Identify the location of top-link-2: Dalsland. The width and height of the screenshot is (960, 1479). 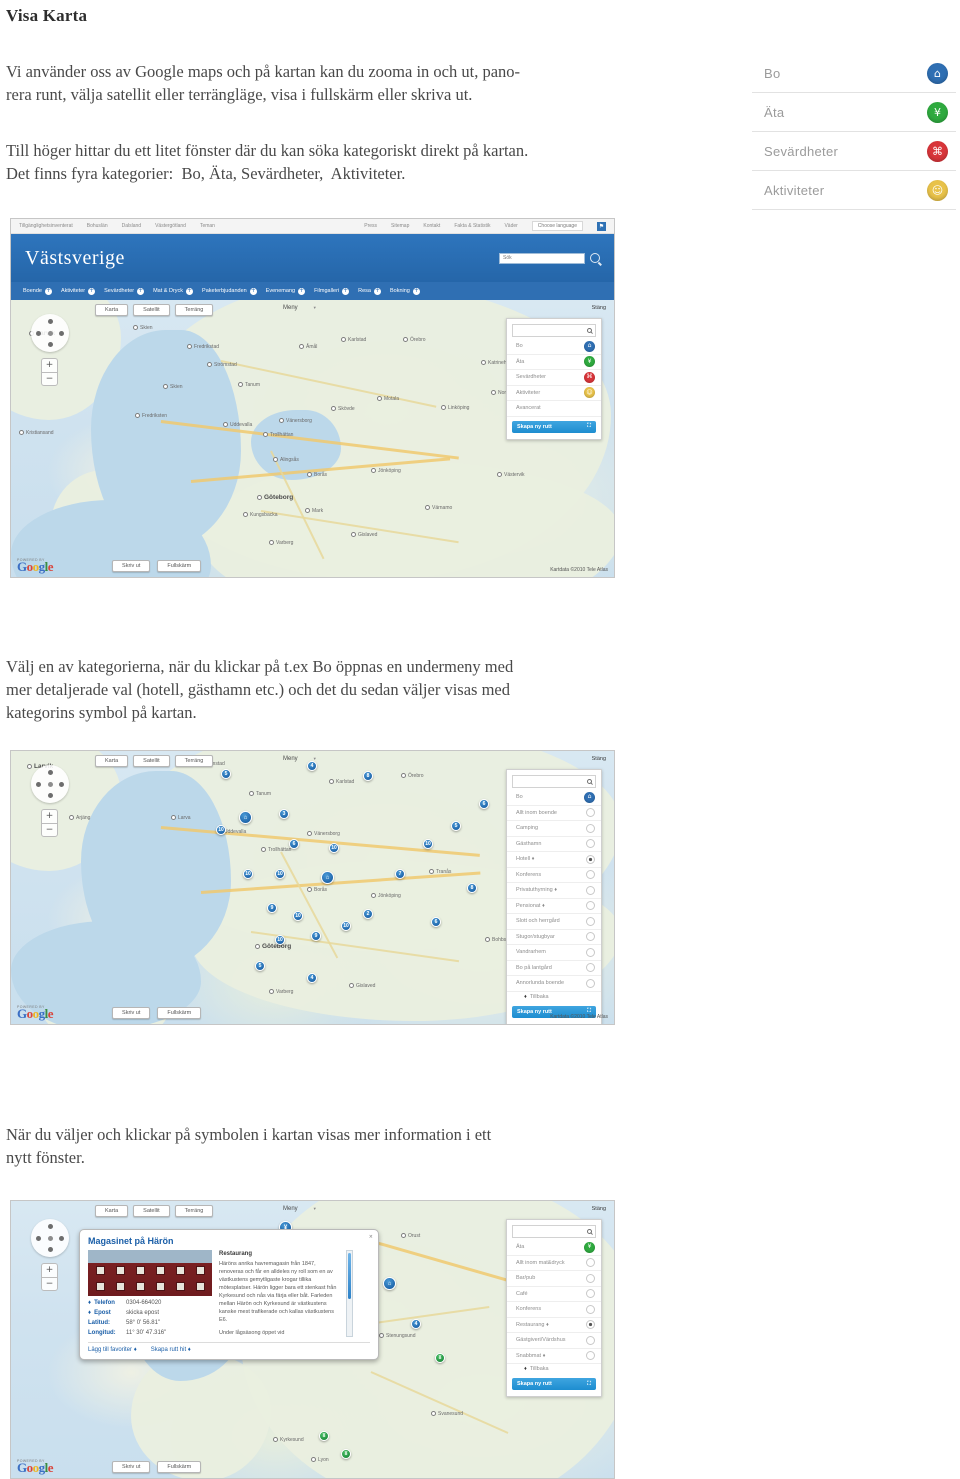
(131, 226).